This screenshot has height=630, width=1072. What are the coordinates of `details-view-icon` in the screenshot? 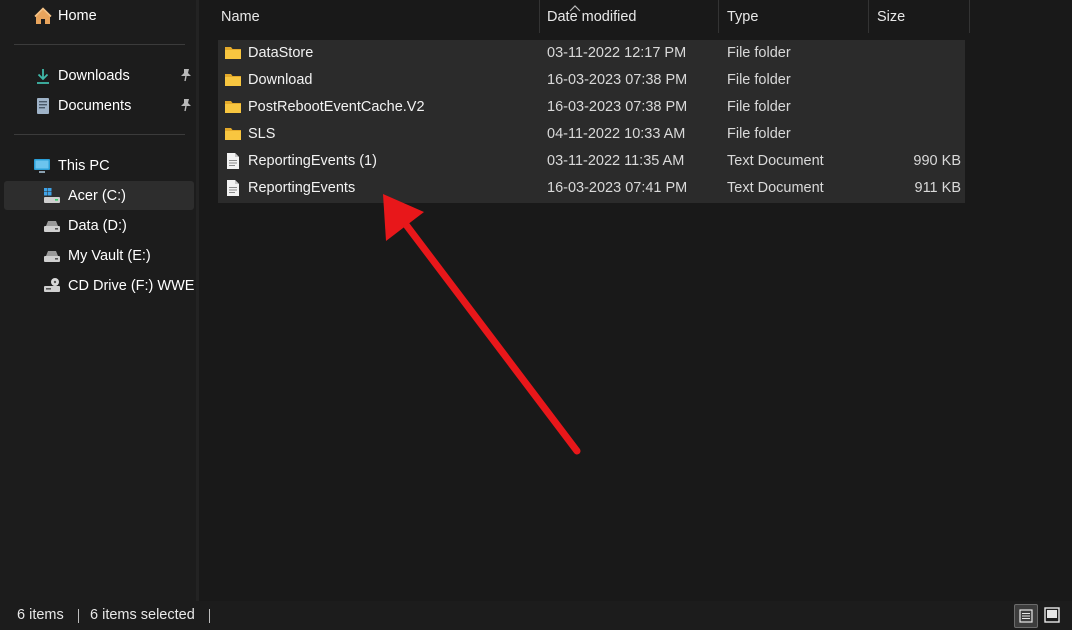 It's located at (1026, 616).